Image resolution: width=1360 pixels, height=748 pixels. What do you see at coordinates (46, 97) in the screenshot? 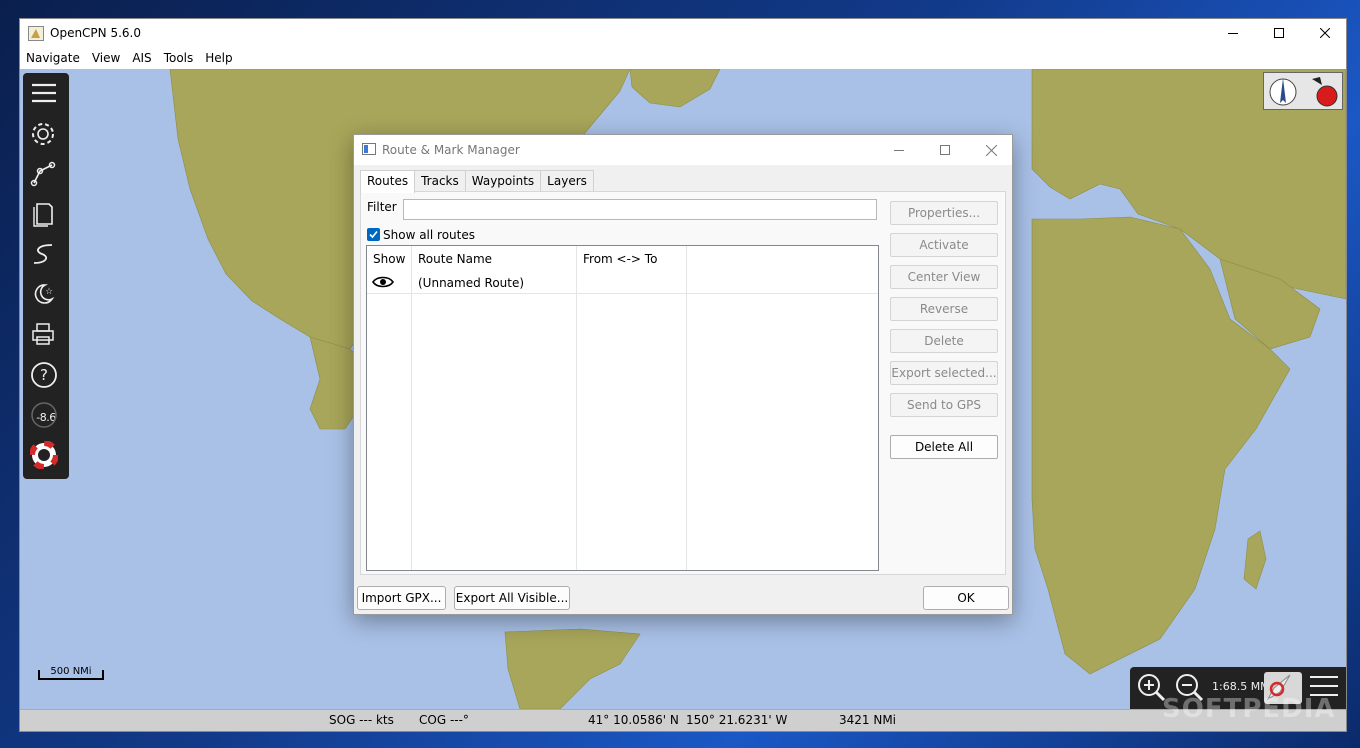
I see `menu-icon` at bounding box center [46, 97].